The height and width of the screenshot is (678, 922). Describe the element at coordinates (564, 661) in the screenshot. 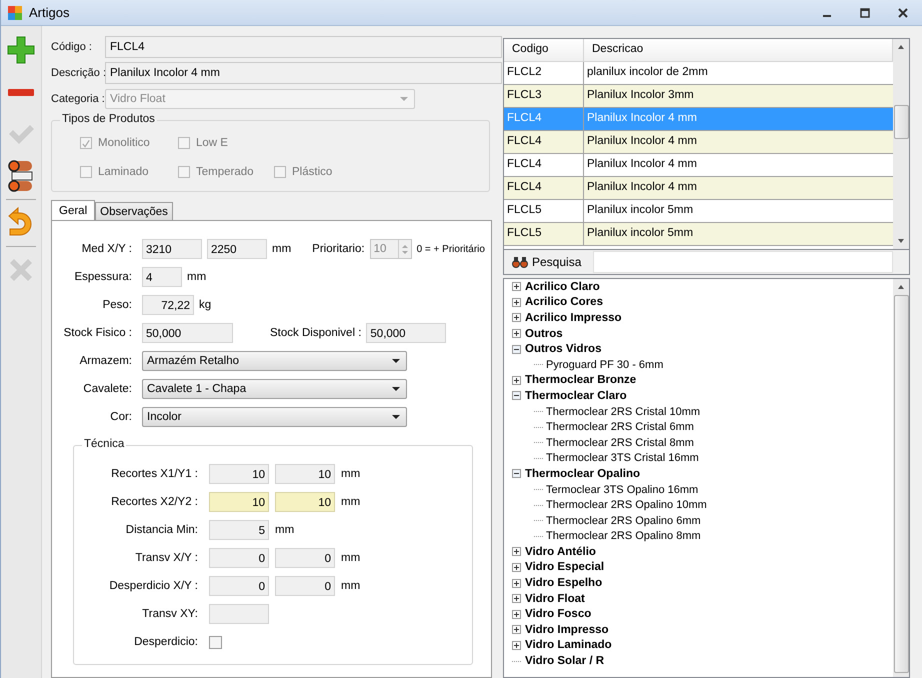

I see `tree-item: Vidro Solar / R` at that location.